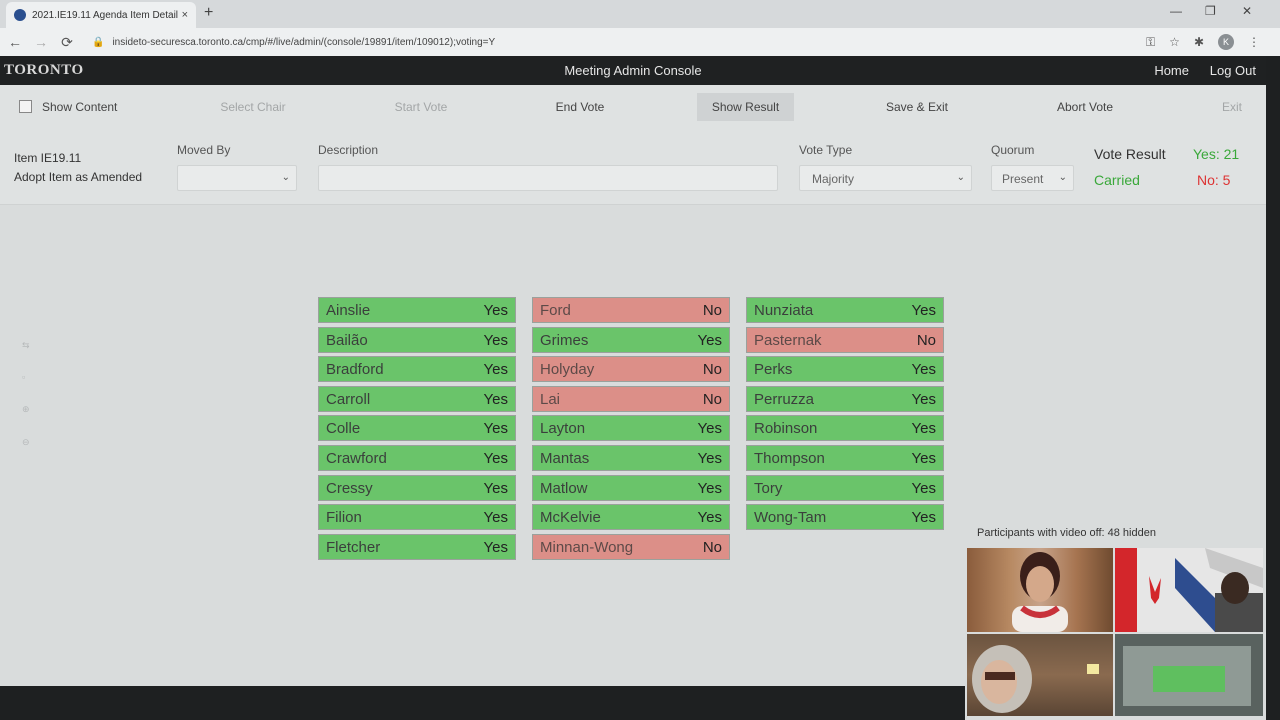 This screenshot has height=720, width=1280. What do you see at coordinates (845, 399) in the screenshot?
I see `vote-row-perruzza: Perruzza Yes` at bounding box center [845, 399].